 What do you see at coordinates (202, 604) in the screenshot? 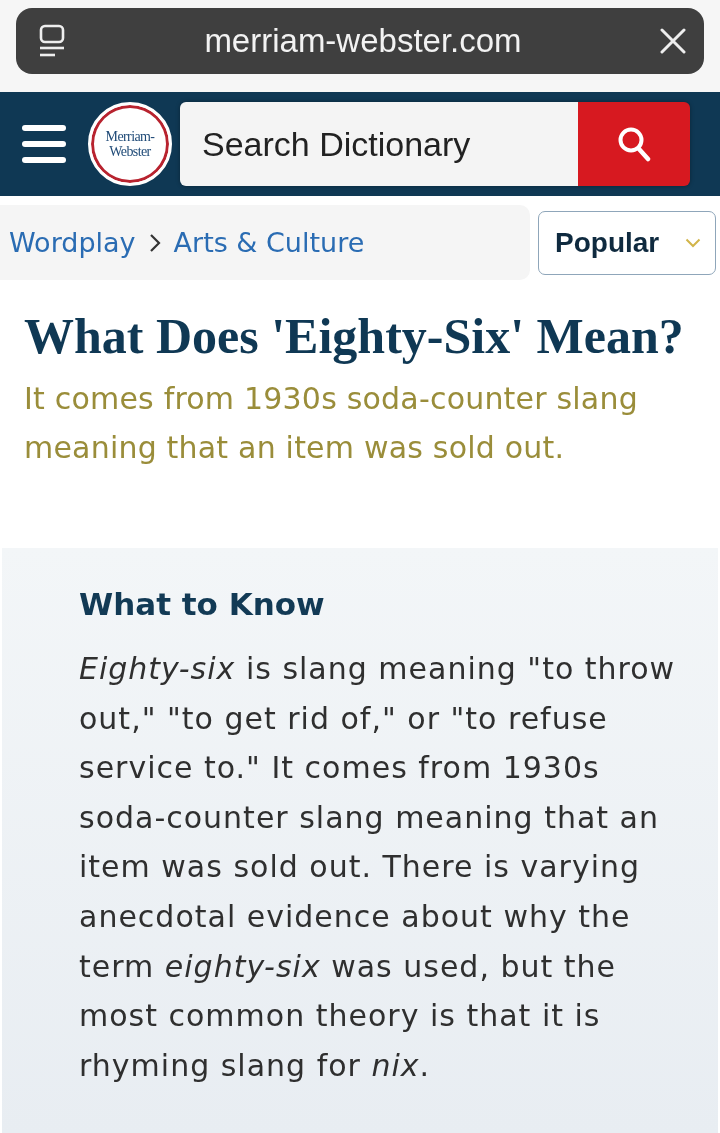
I see `panel-heading: What to Know` at bounding box center [202, 604].